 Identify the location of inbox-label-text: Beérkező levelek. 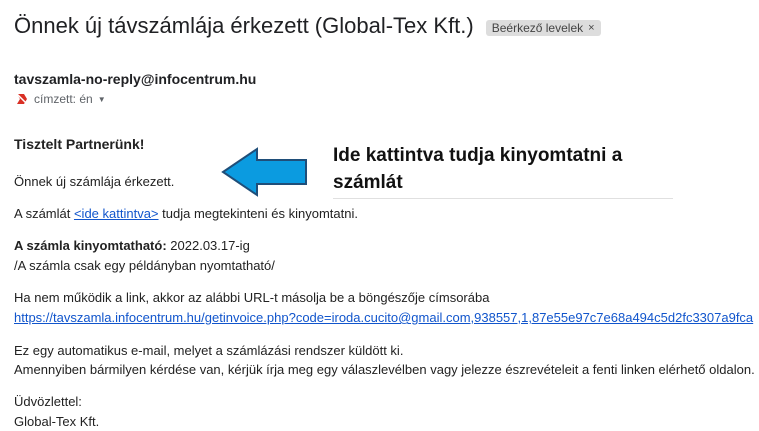
(537, 27).